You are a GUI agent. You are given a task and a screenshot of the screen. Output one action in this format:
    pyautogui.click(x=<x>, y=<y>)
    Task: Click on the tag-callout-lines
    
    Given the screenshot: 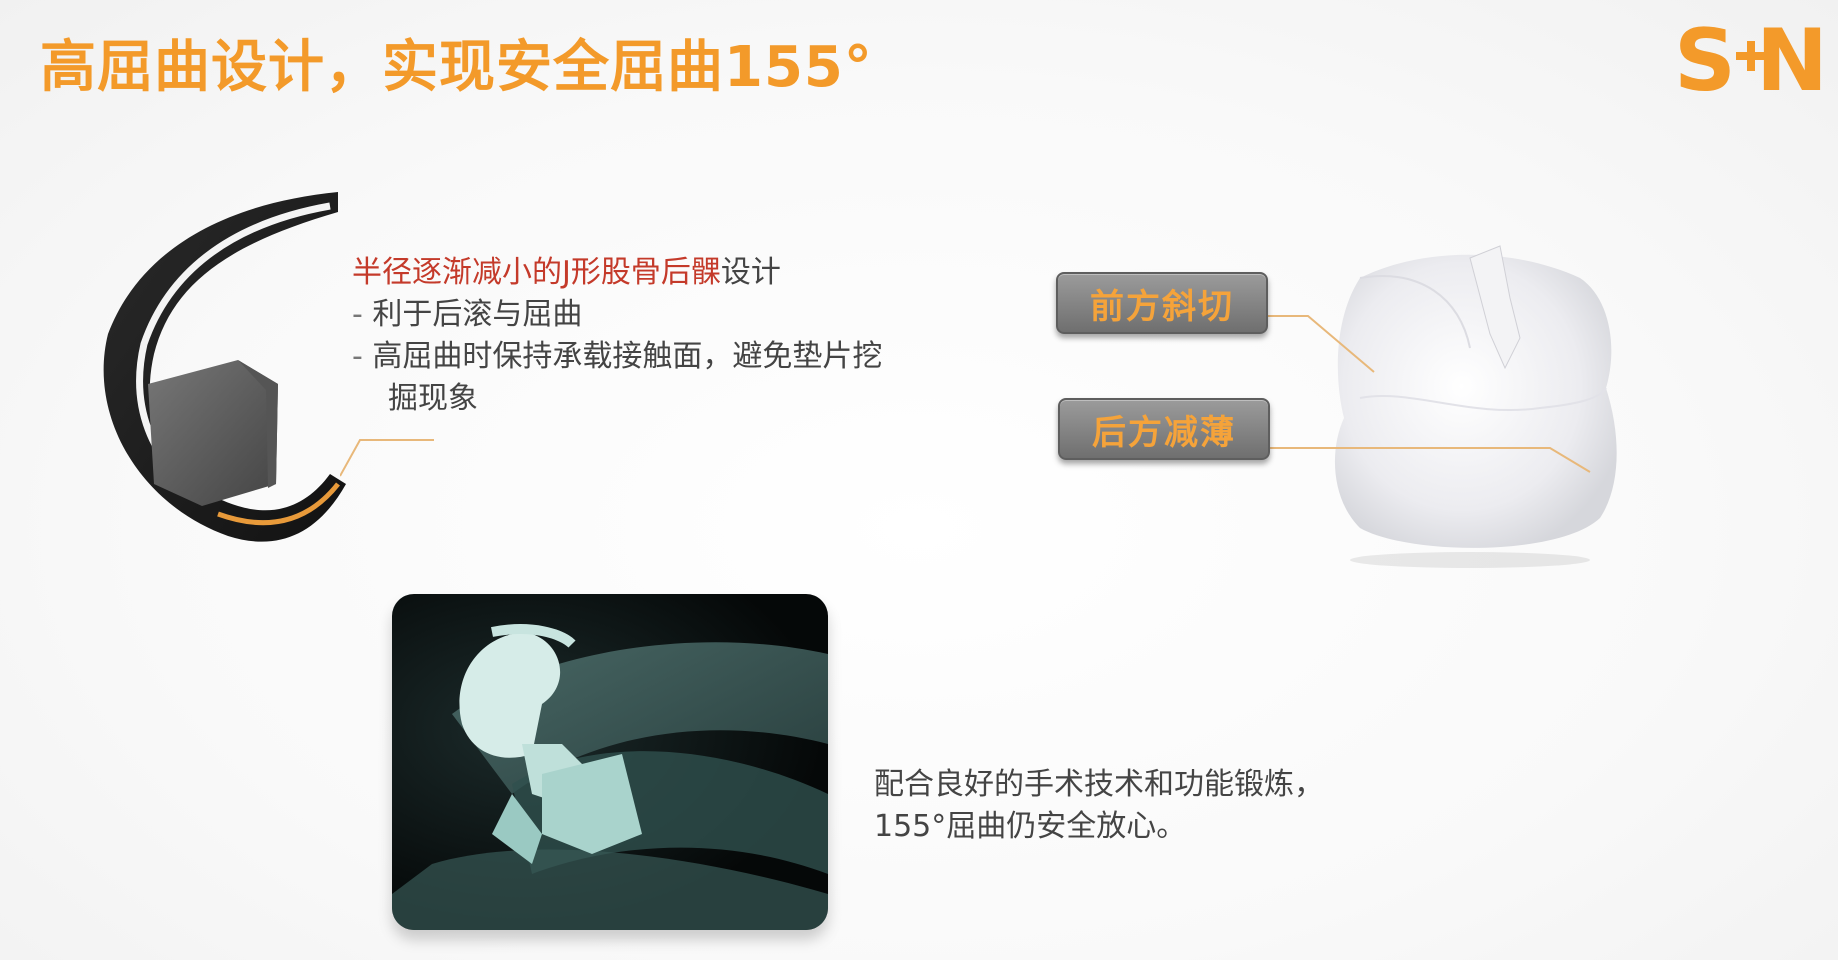 What is the action you would take?
    pyautogui.click(x=1427, y=394)
    